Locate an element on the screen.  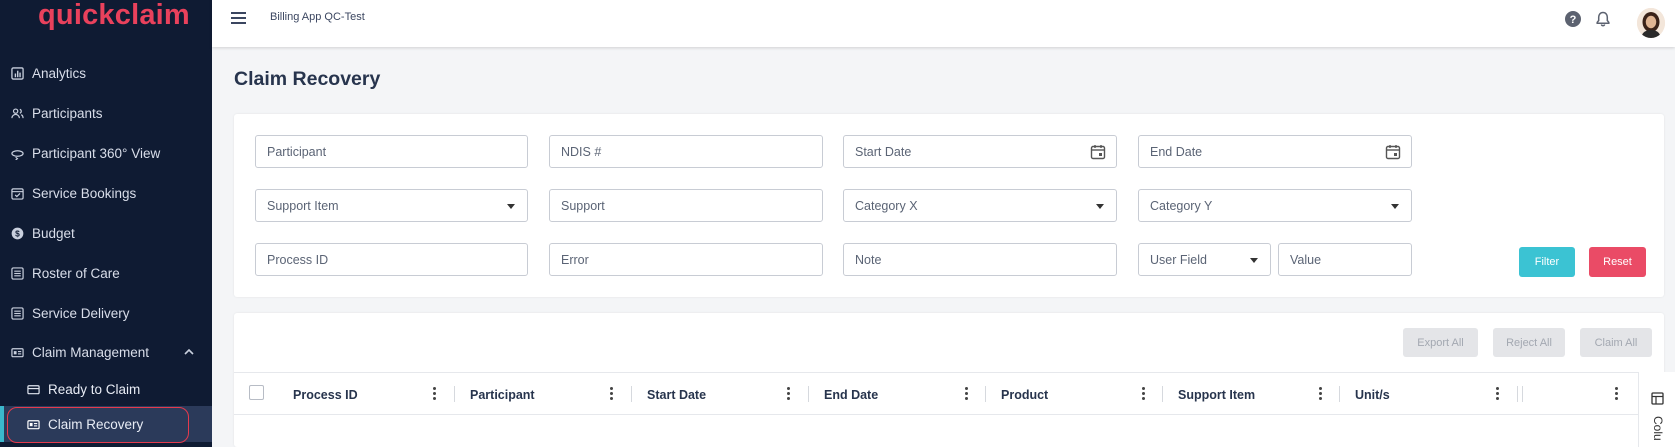
column-header-product: Product is located at coordinates (1024, 394).